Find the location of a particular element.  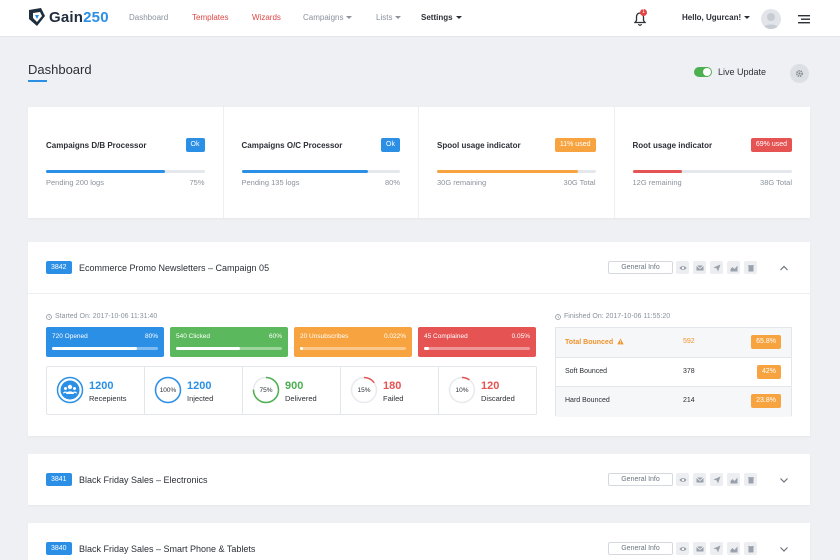

finished-text: Finished On: 2017-10-06 11:55:20 is located at coordinates (617, 316).